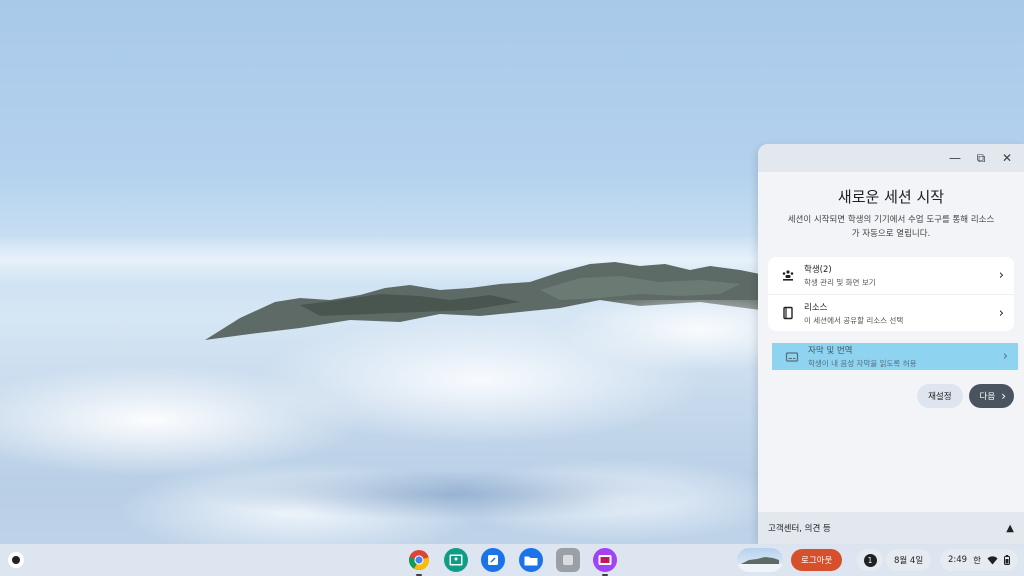 This screenshot has width=1024, height=576. I want to click on classroom-icon, so click(456, 560).